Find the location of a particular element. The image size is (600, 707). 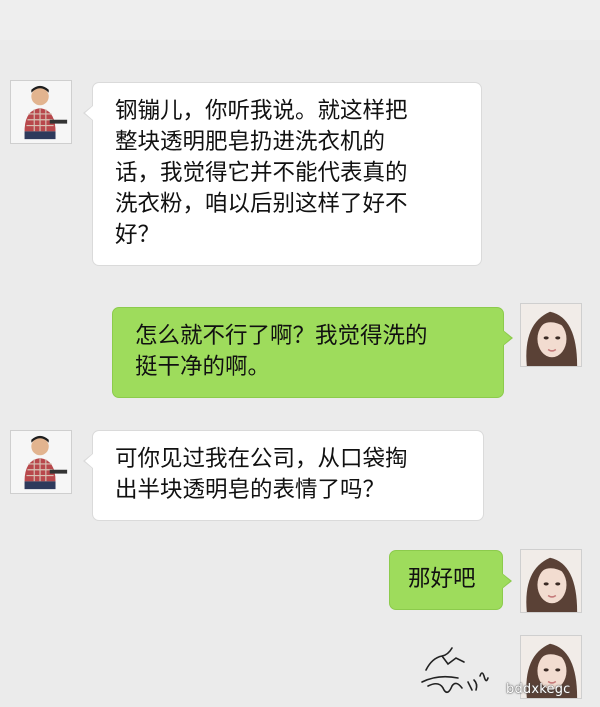

message-bubble-outgoing: 怎么就不行了啊？我觉得洗的 挺干净的啊。 is located at coordinates (312, 352).